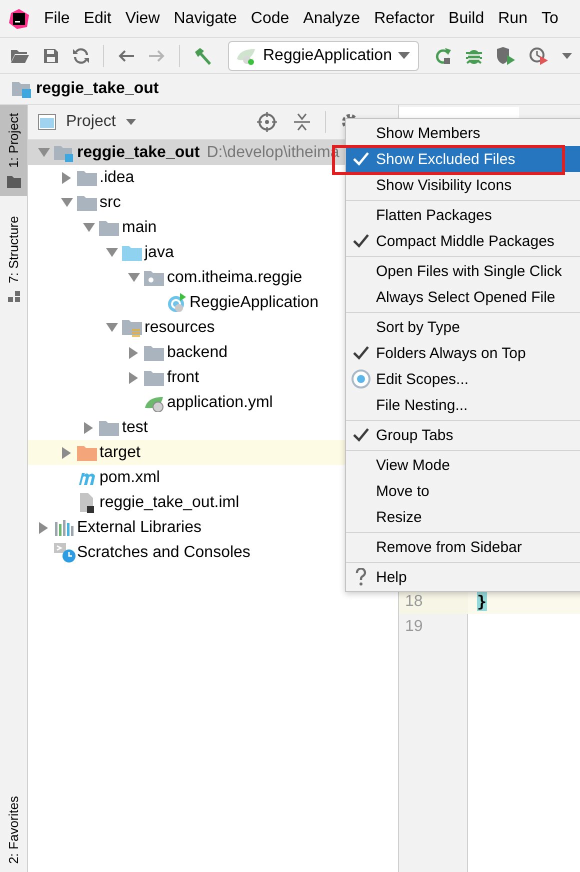  Describe the element at coordinates (13, 830) in the screenshot. I see `tool-window-button: 2: Favorites` at that location.